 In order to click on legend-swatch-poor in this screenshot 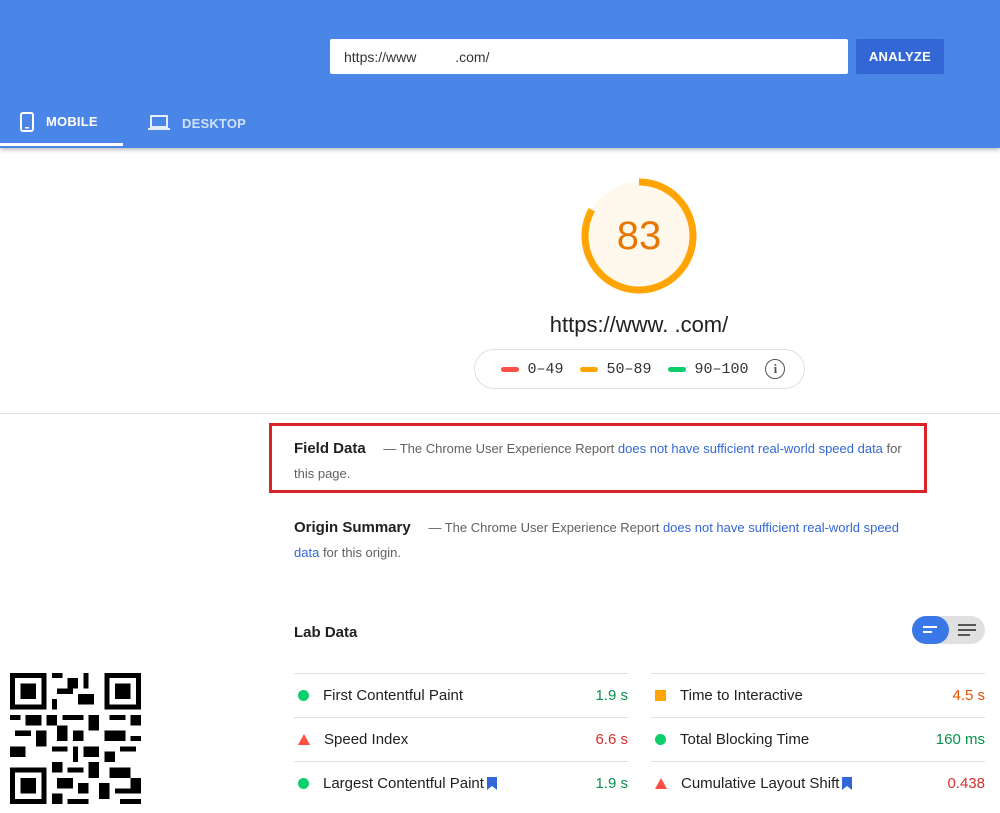, I will do `click(510, 369)`.